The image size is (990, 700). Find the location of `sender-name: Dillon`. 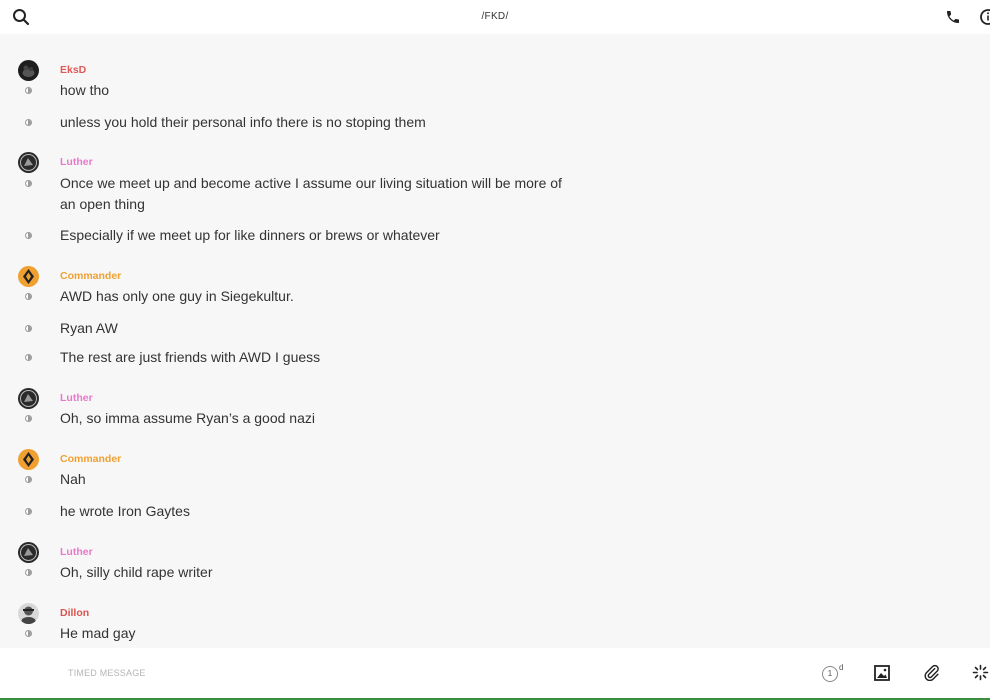

sender-name: Dillon is located at coordinates (75, 613).